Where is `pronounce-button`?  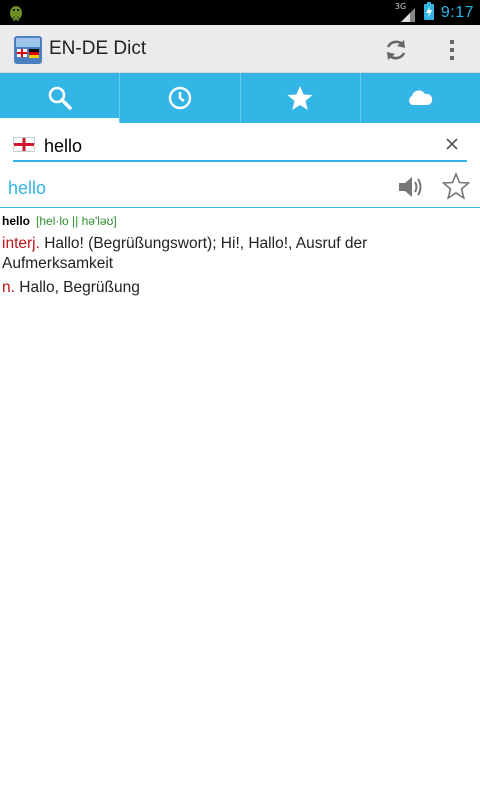
pronounce-button is located at coordinates (411, 187).